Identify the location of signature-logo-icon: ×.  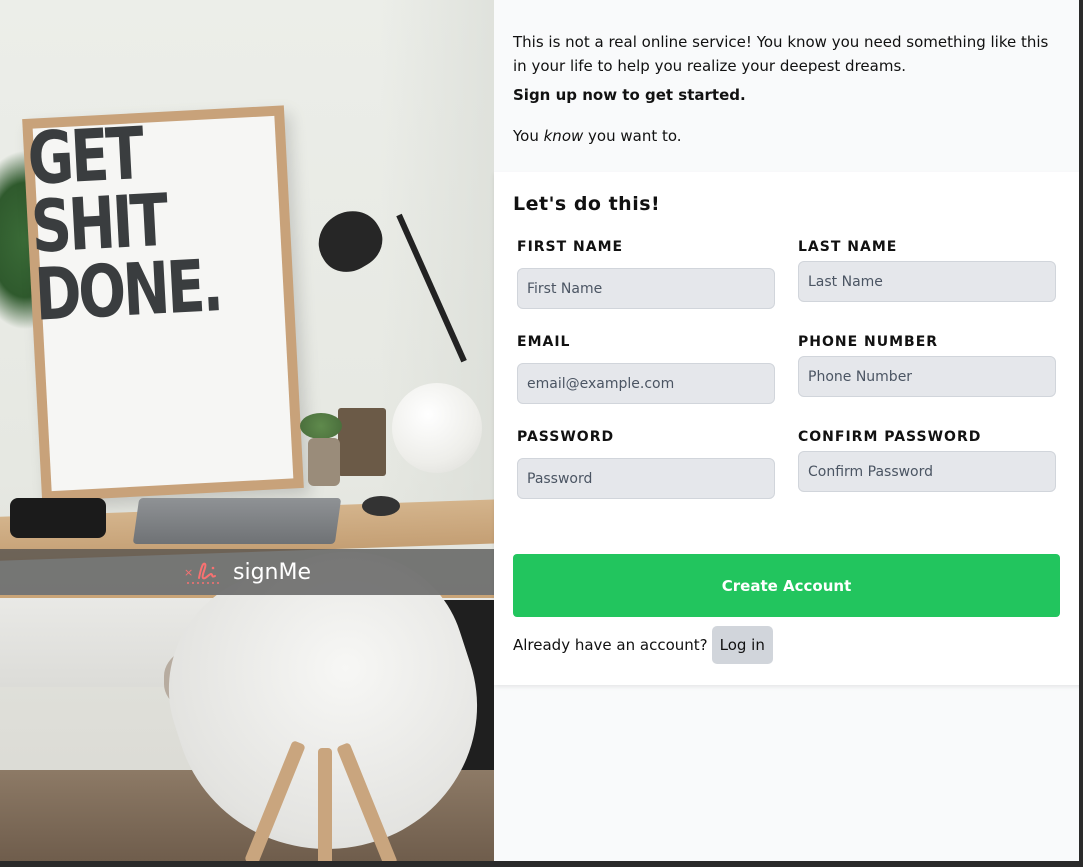
(203, 572).